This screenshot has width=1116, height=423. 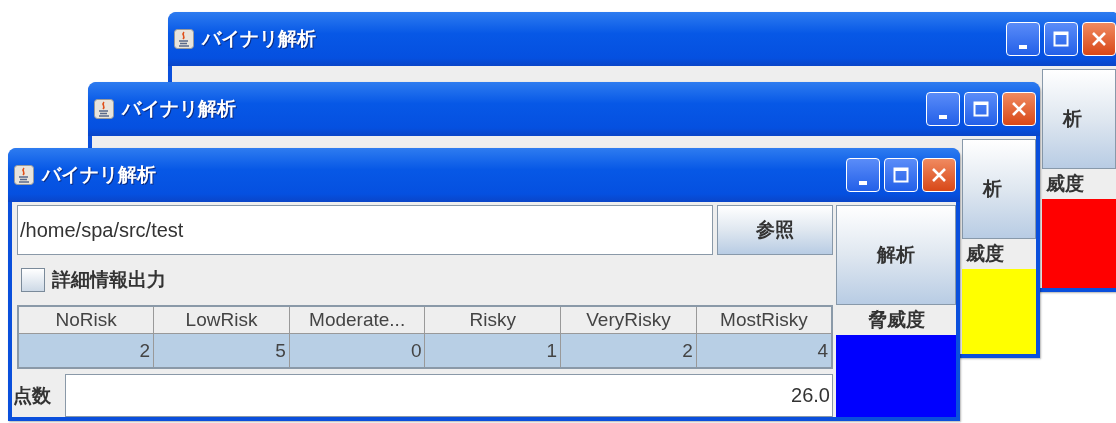 I want to click on column-header: LowRisk, so click(x=221, y=320).